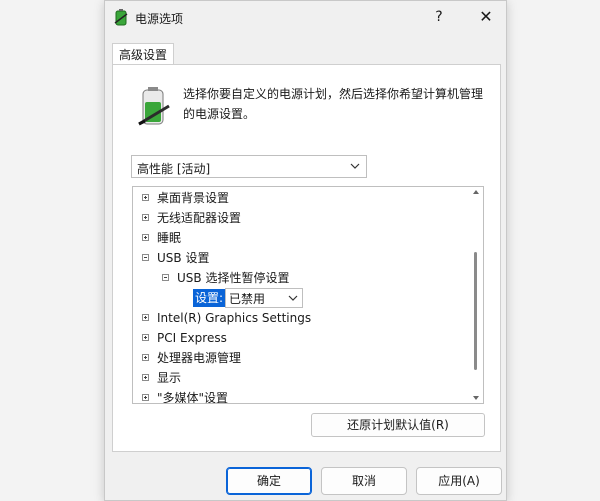 This screenshot has height=501, width=600. Describe the element at coordinates (476, 398) in the screenshot. I see `scroll-down-icon` at that location.